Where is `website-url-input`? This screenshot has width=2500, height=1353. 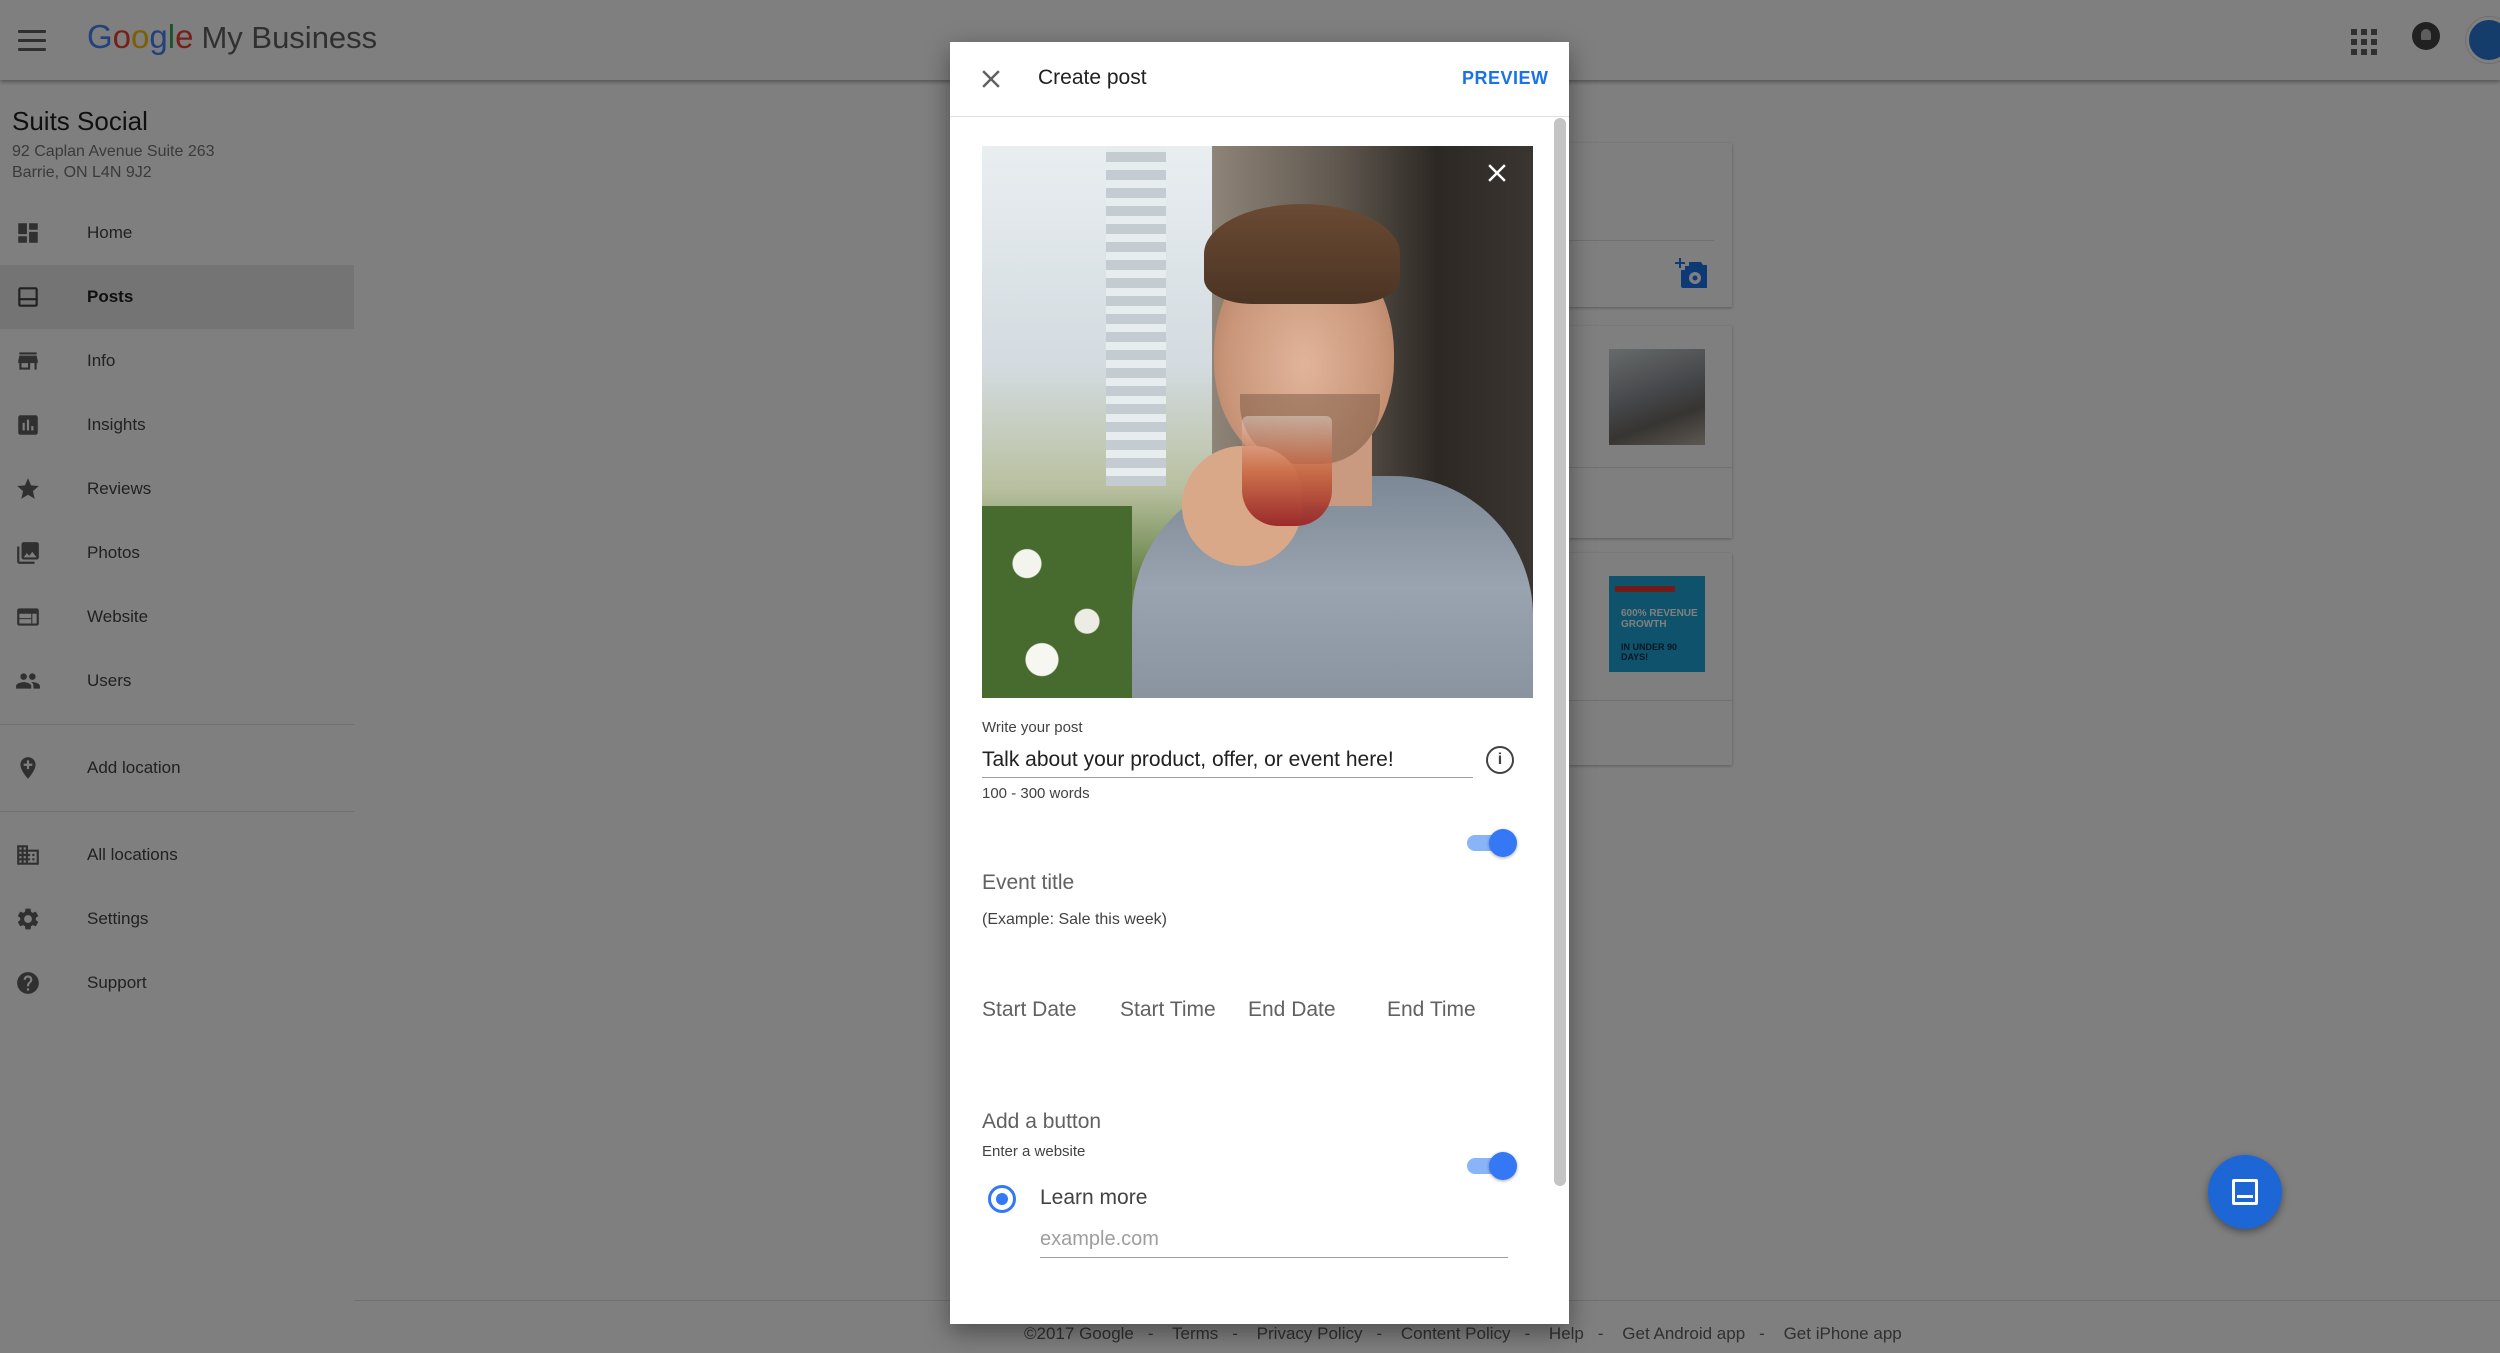 website-url-input is located at coordinates (1274, 1240).